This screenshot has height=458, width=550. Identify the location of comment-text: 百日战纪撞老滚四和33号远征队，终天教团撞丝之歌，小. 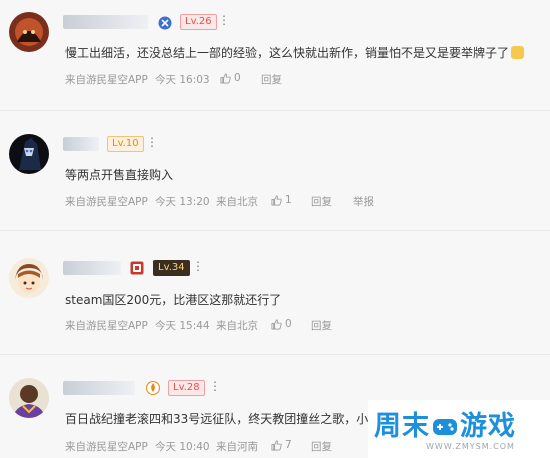
(217, 419).